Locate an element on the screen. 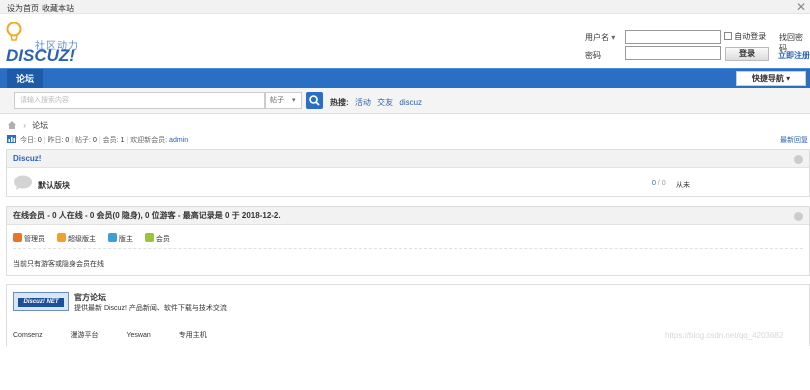 This screenshot has width=810, height=390. main-nav: 论坛 快捷导航 ▾ is located at coordinates (405, 78).